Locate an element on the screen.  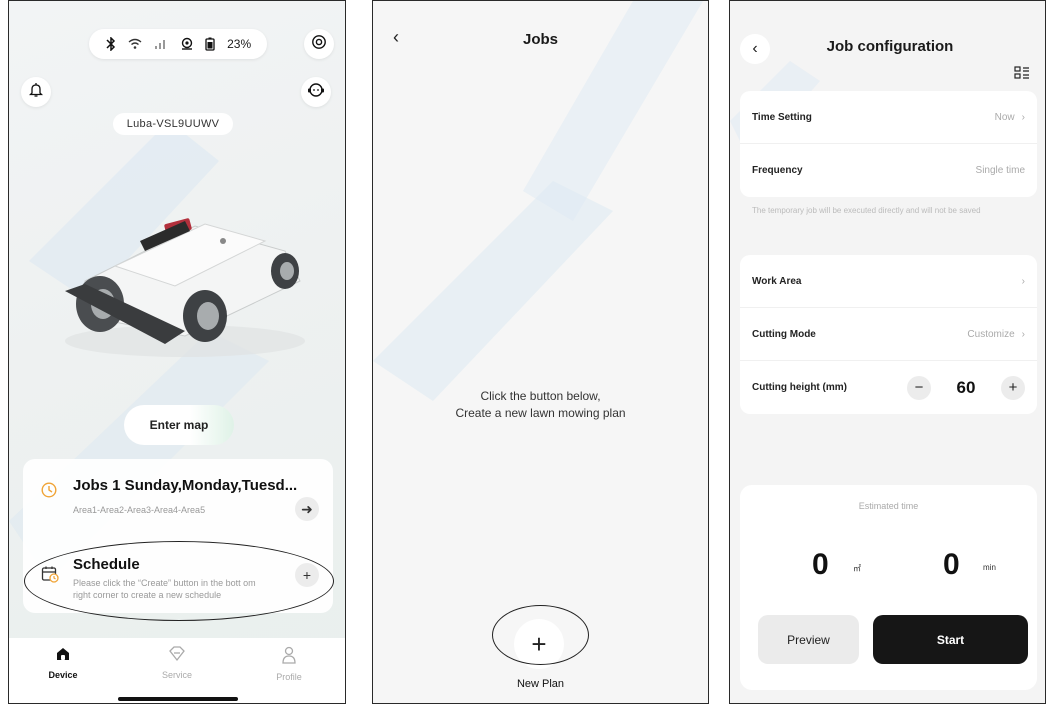
device-name-label: Luba-VSL9UUWV is located at coordinates (173, 124).